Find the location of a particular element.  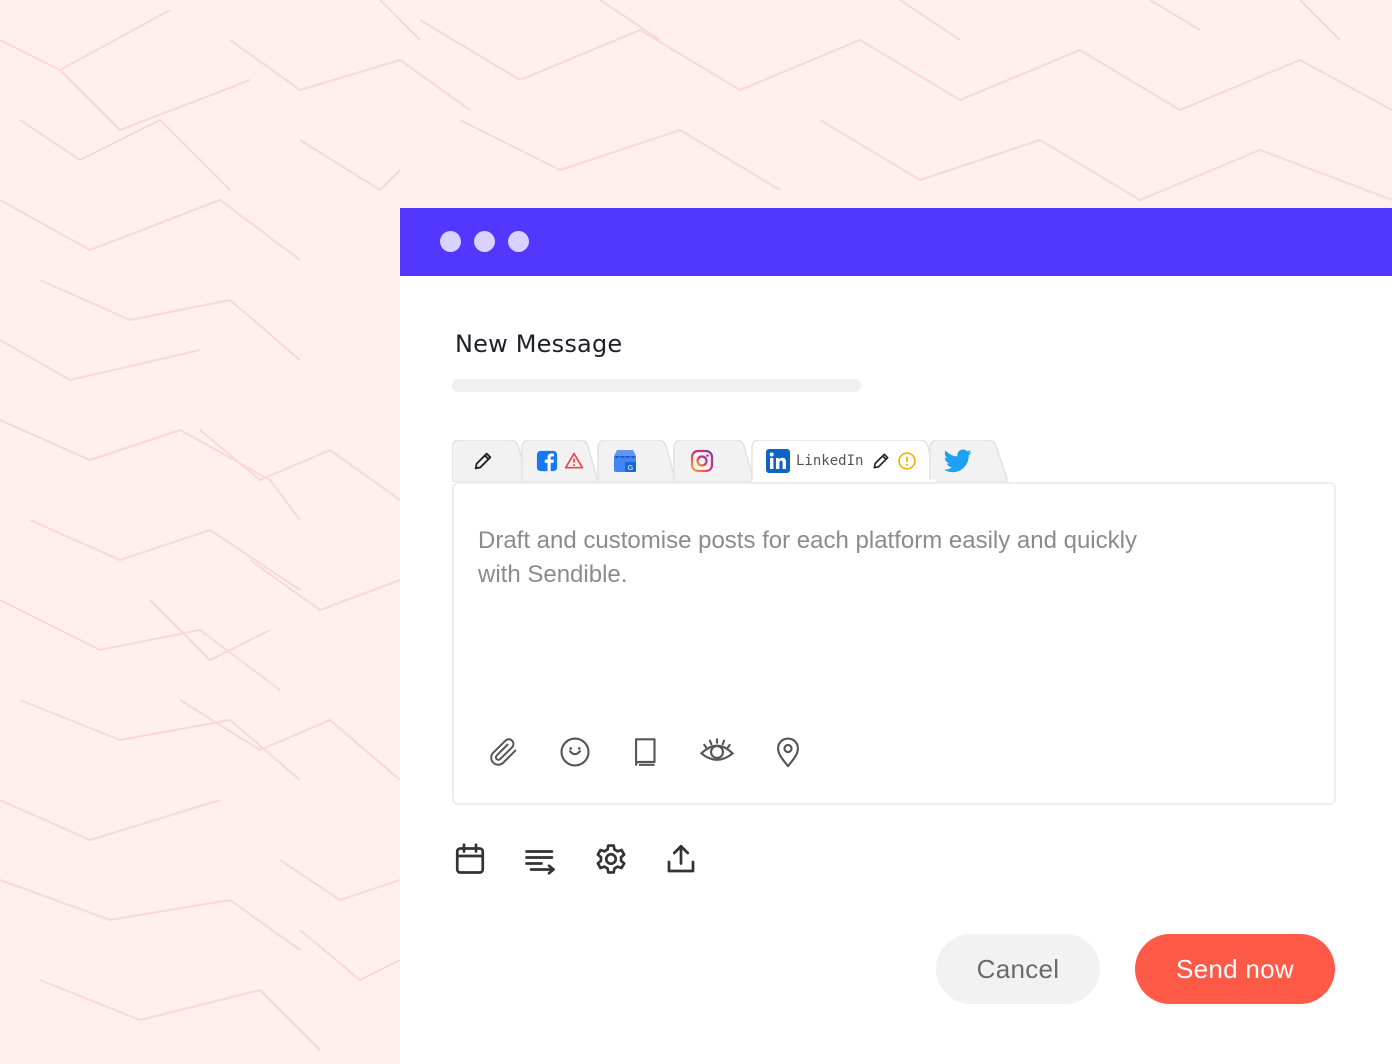

facebook-tab is located at coordinates (560, 461).